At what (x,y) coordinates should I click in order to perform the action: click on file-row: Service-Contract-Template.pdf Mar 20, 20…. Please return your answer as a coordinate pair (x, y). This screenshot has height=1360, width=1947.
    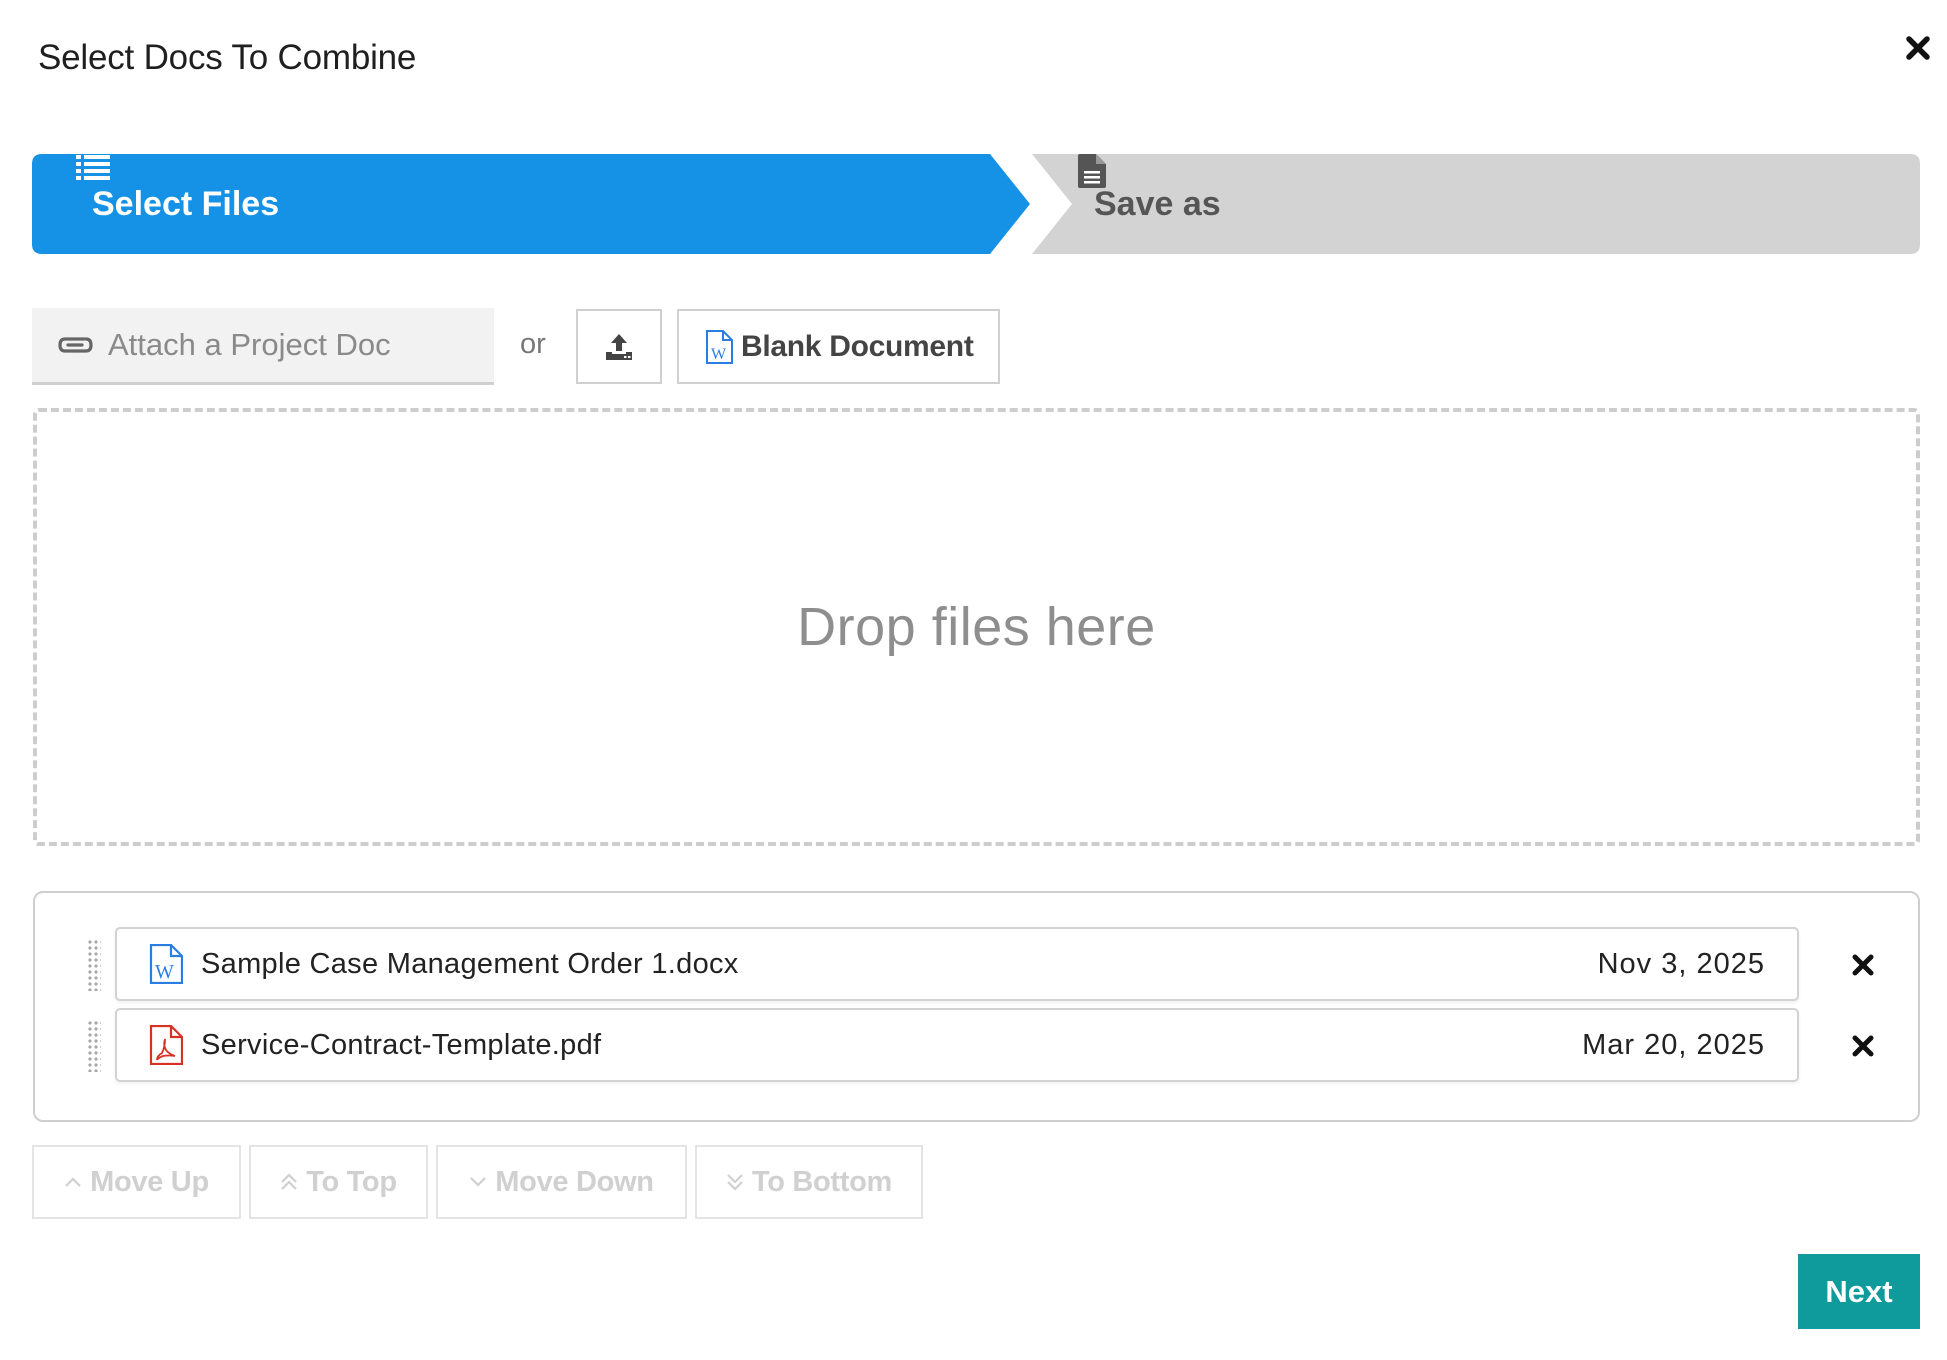
    Looking at the image, I should click on (976, 1045).